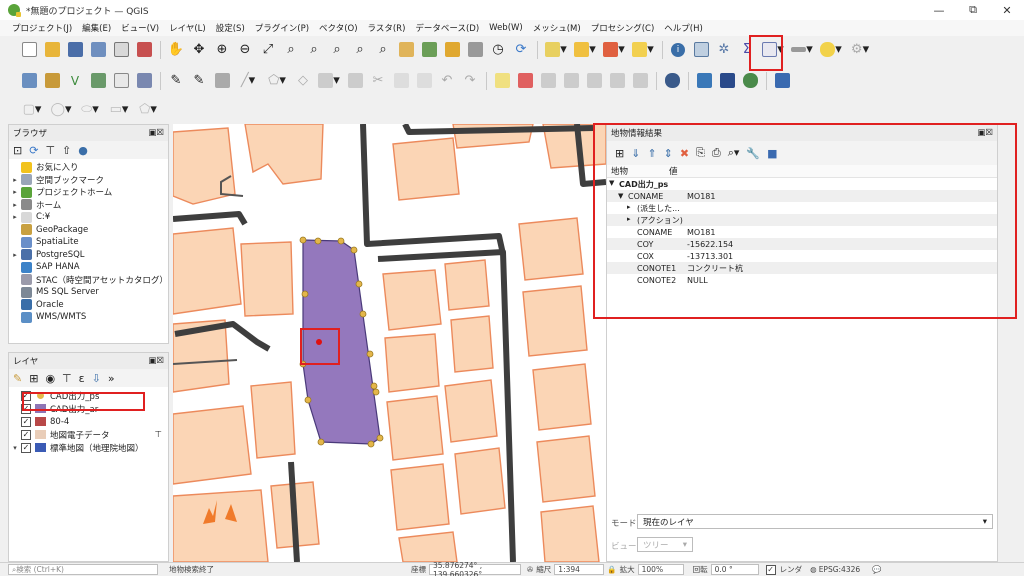 The height and width of the screenshot is (576, 1024). I want to click on result-row: ▸ (アクション), so click(802, 220).